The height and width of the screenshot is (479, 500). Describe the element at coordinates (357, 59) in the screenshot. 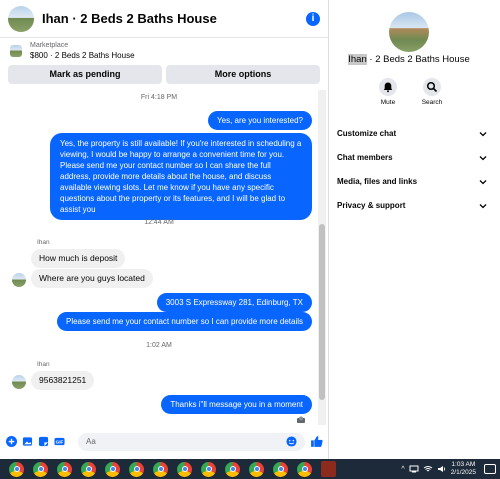

I see `details-title-highlight: Ihan` at that location.